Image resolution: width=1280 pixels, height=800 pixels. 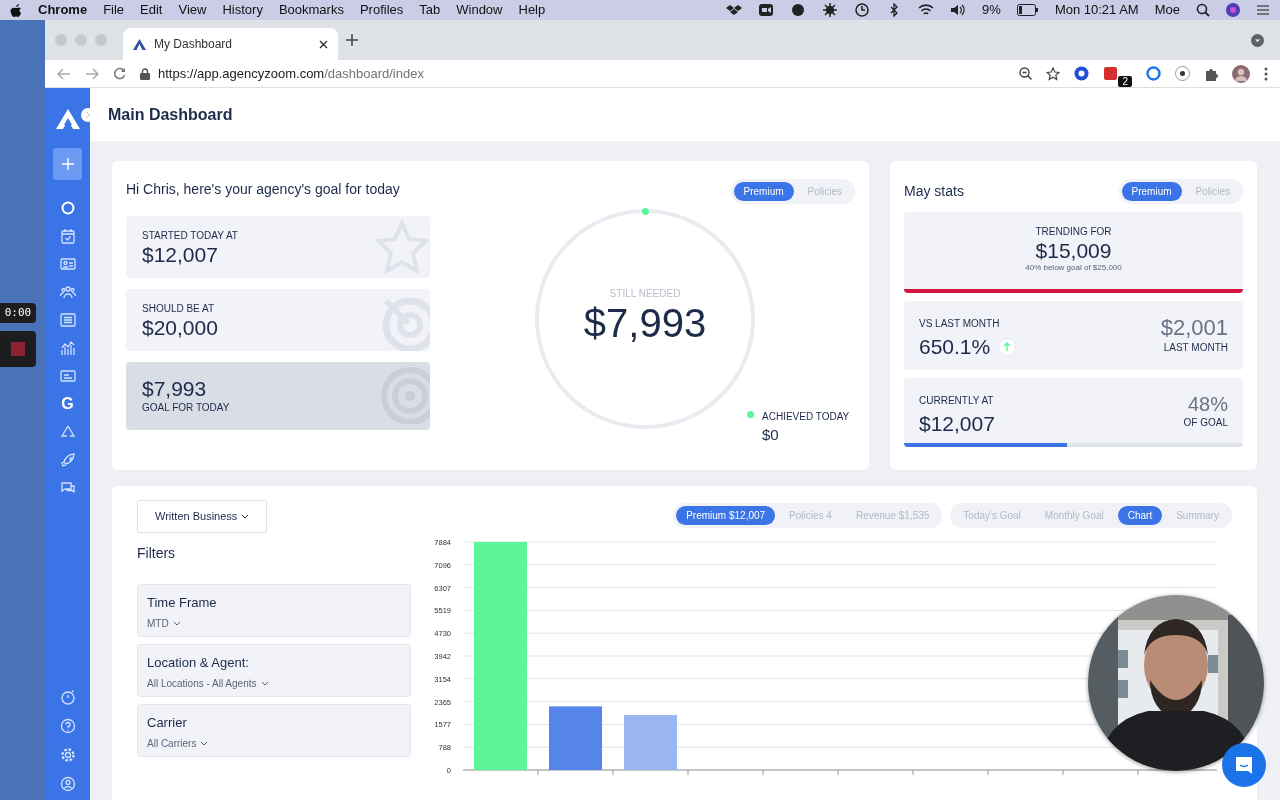 What do you see at coordinates (1053, 73) in the screenshot?
I see `star-icon` at bounding box center [1053, 73].